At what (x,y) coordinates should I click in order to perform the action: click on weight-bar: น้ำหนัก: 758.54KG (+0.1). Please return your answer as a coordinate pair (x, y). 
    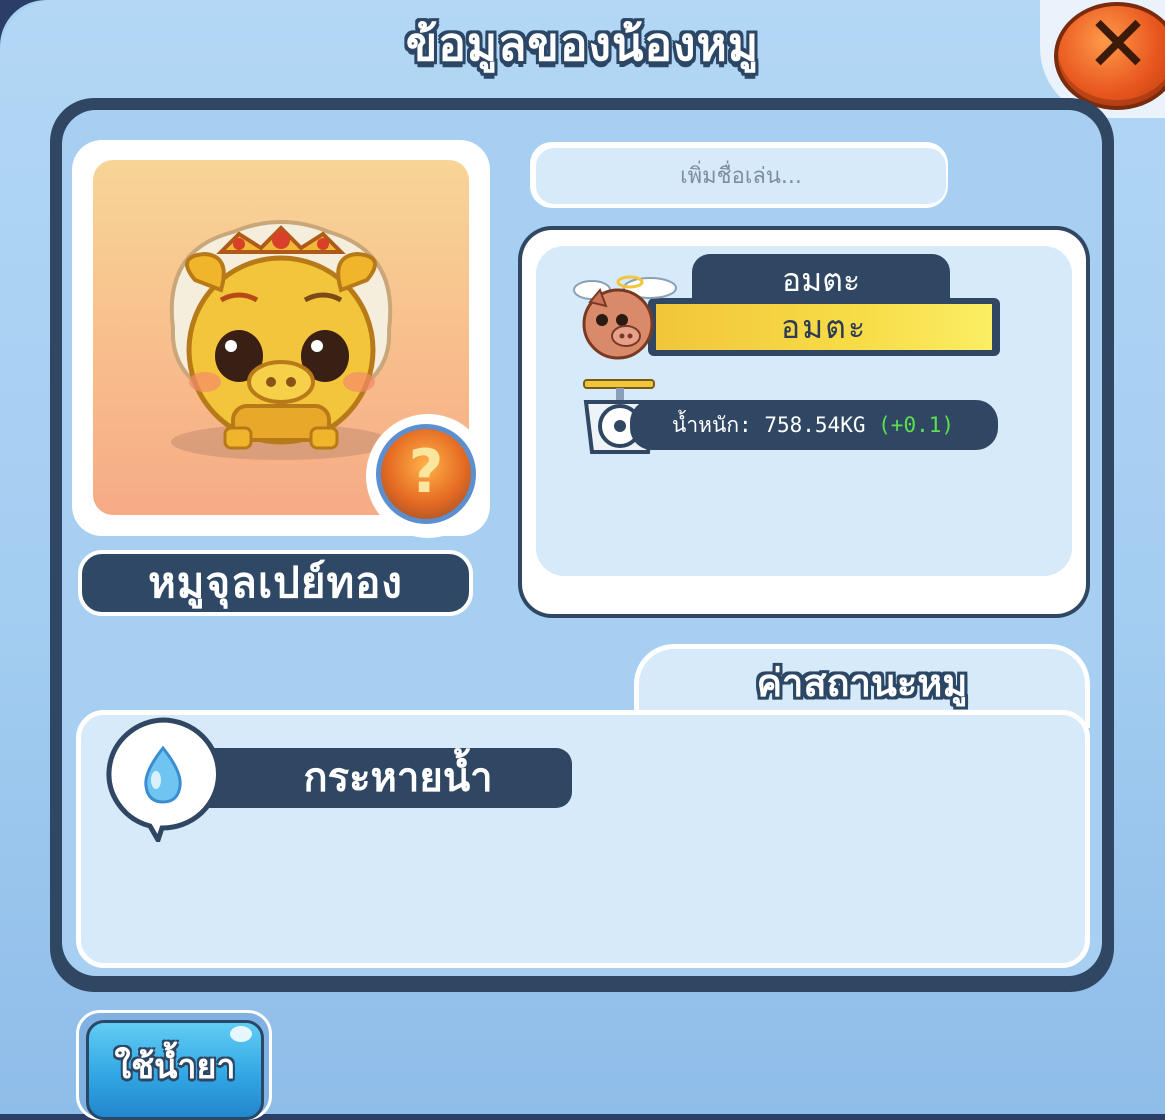
    Looking at the image, I should click on (814, 425).